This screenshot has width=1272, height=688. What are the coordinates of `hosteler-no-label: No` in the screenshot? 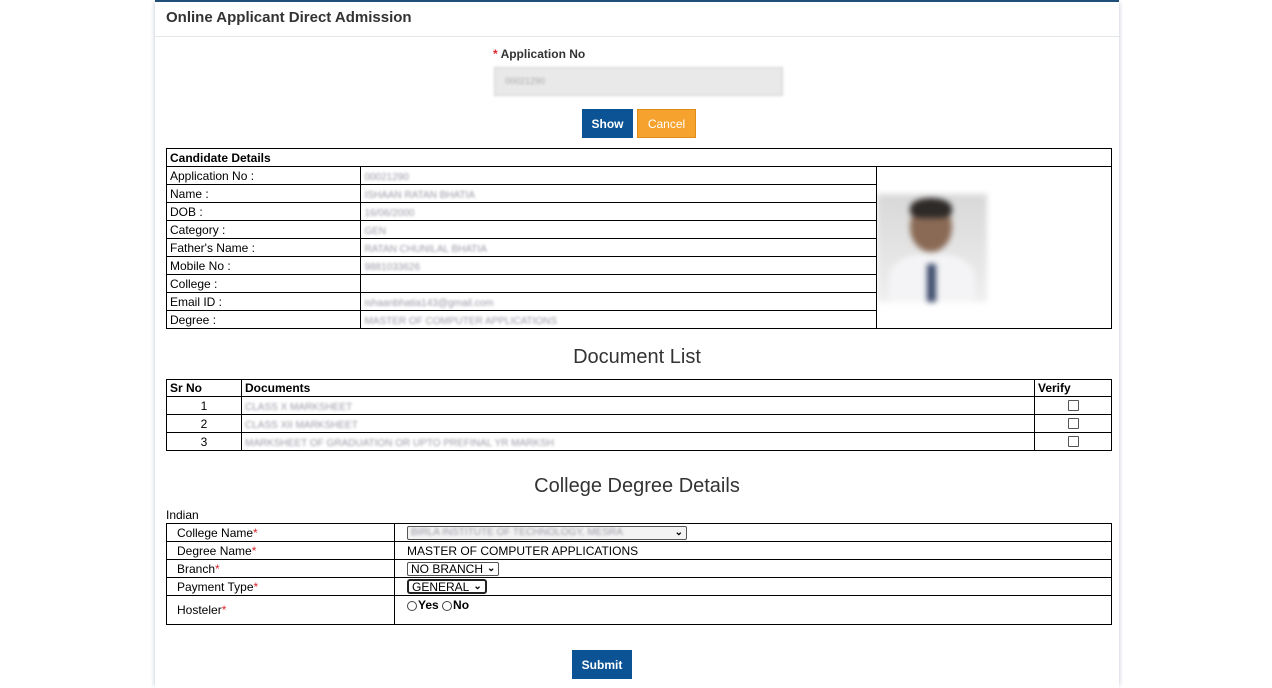 It's located at (461, 605).